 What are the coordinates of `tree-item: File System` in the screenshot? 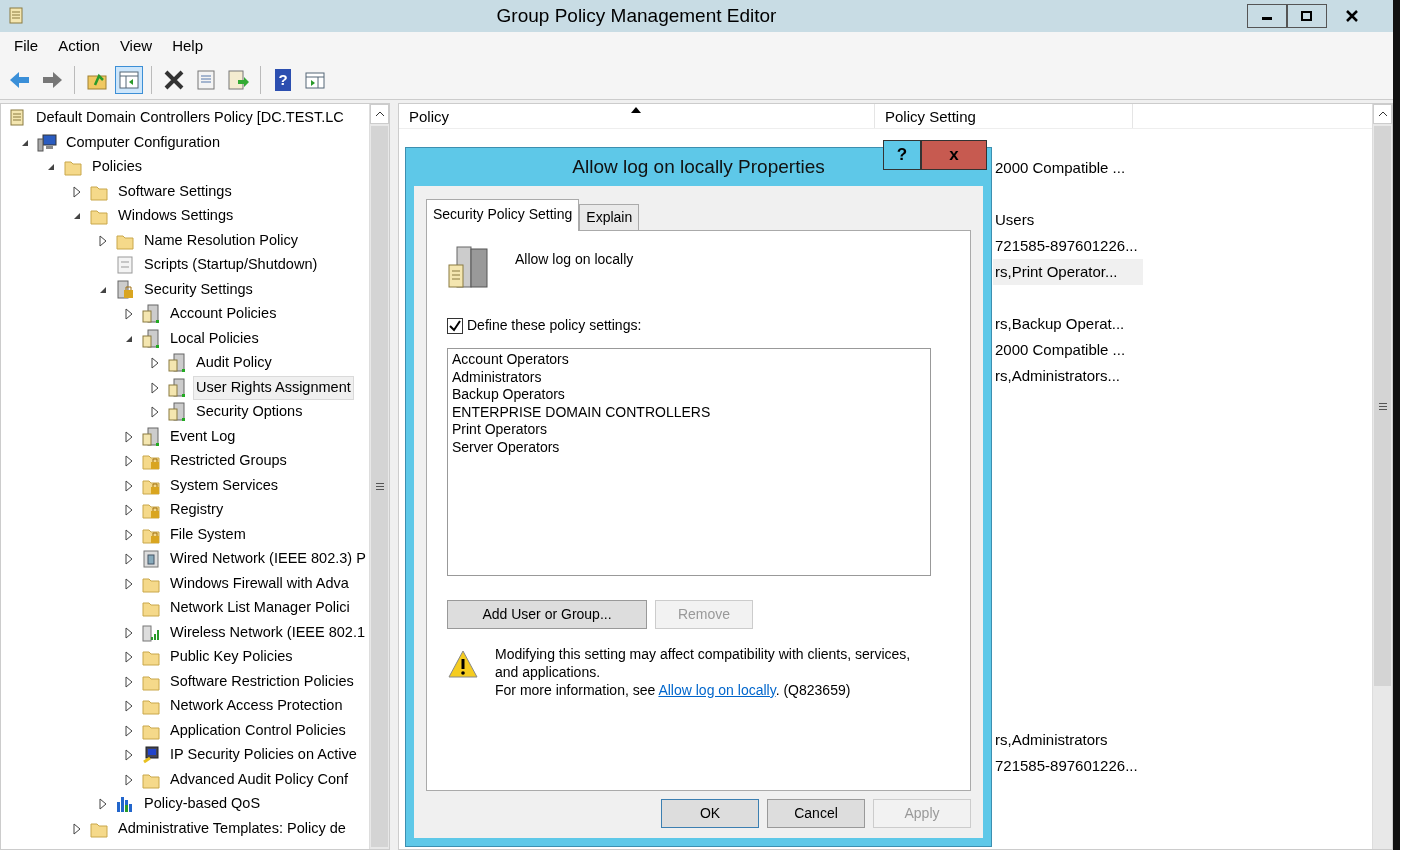 It's located at (208, 534).